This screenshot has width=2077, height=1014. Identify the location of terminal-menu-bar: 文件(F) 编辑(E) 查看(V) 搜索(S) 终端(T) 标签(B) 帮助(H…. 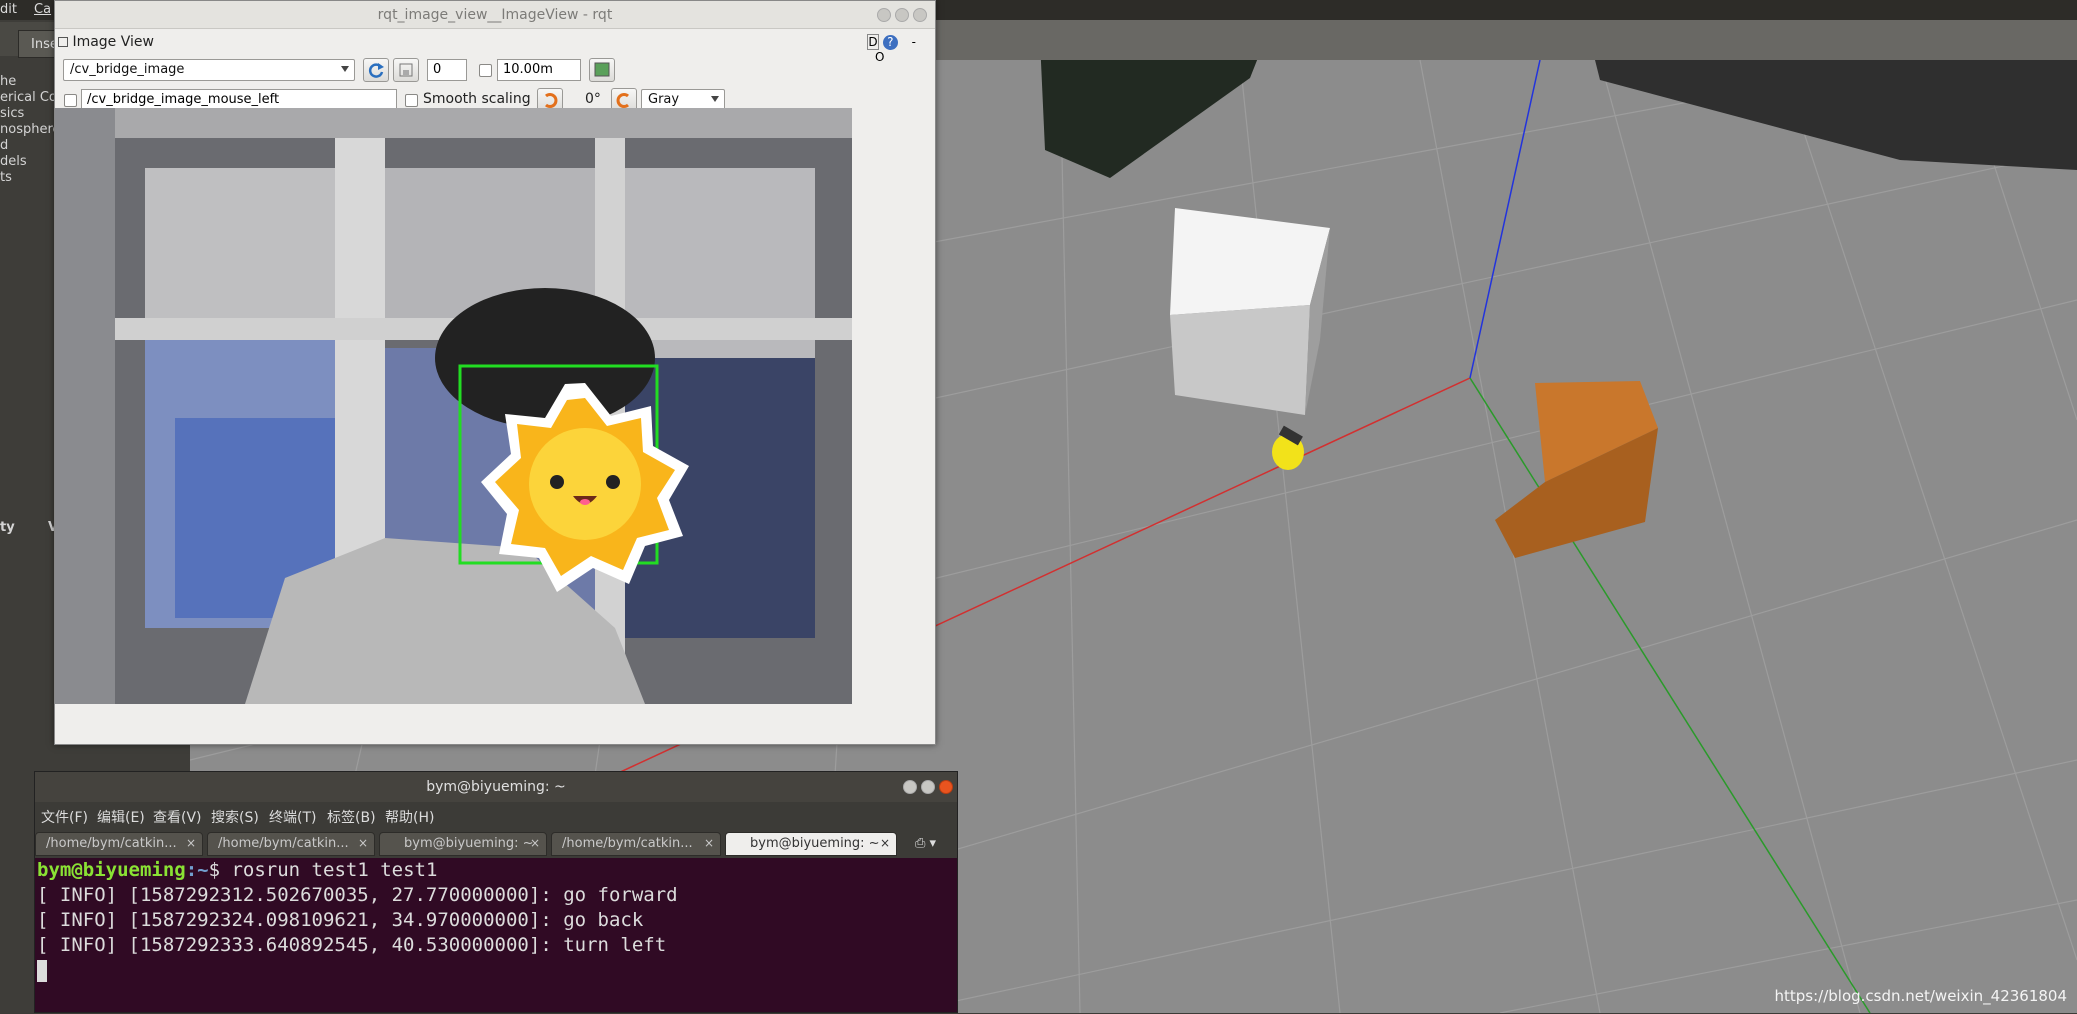
(496, 816).